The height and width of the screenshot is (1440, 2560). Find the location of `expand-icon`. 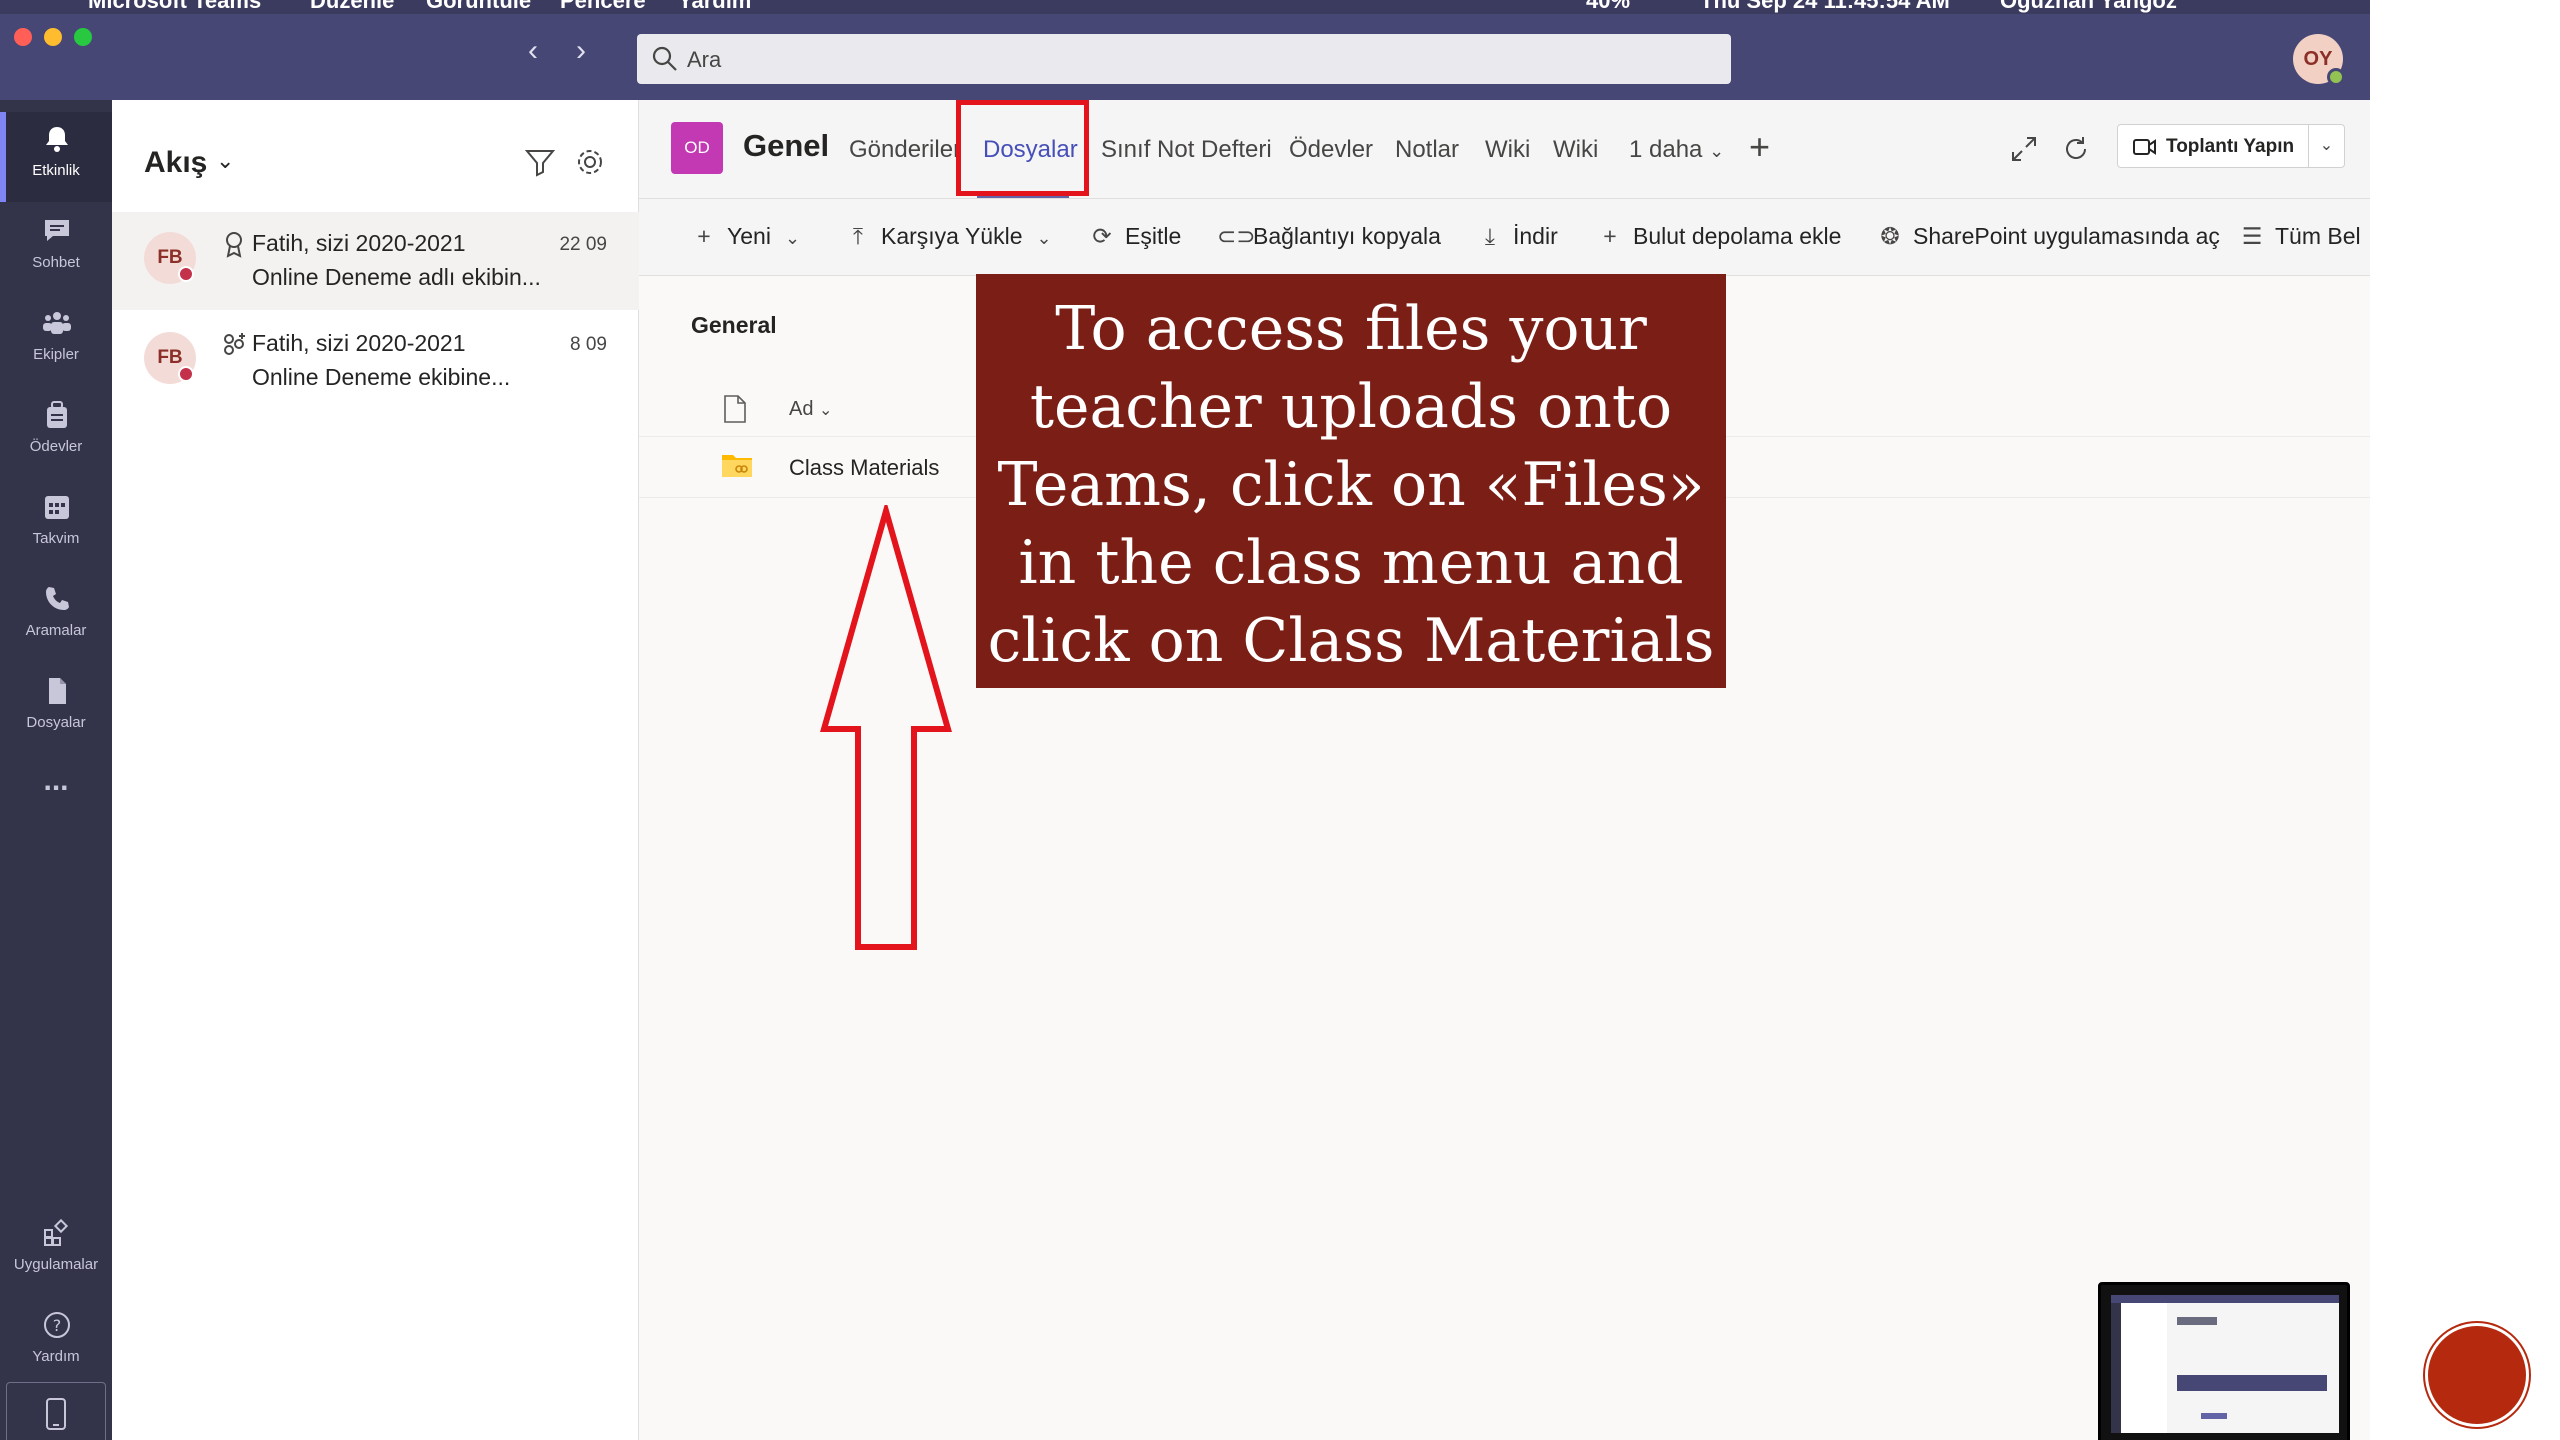

expand-icon is located at coordinates (2024, 149).